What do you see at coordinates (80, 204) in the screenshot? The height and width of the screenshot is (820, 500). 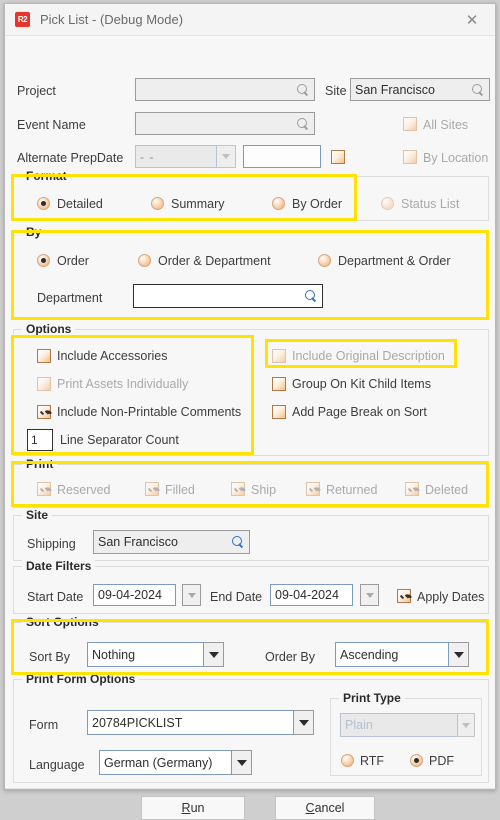 I see `format-label-detailed: Detailed` at bounding box center [80, 204].